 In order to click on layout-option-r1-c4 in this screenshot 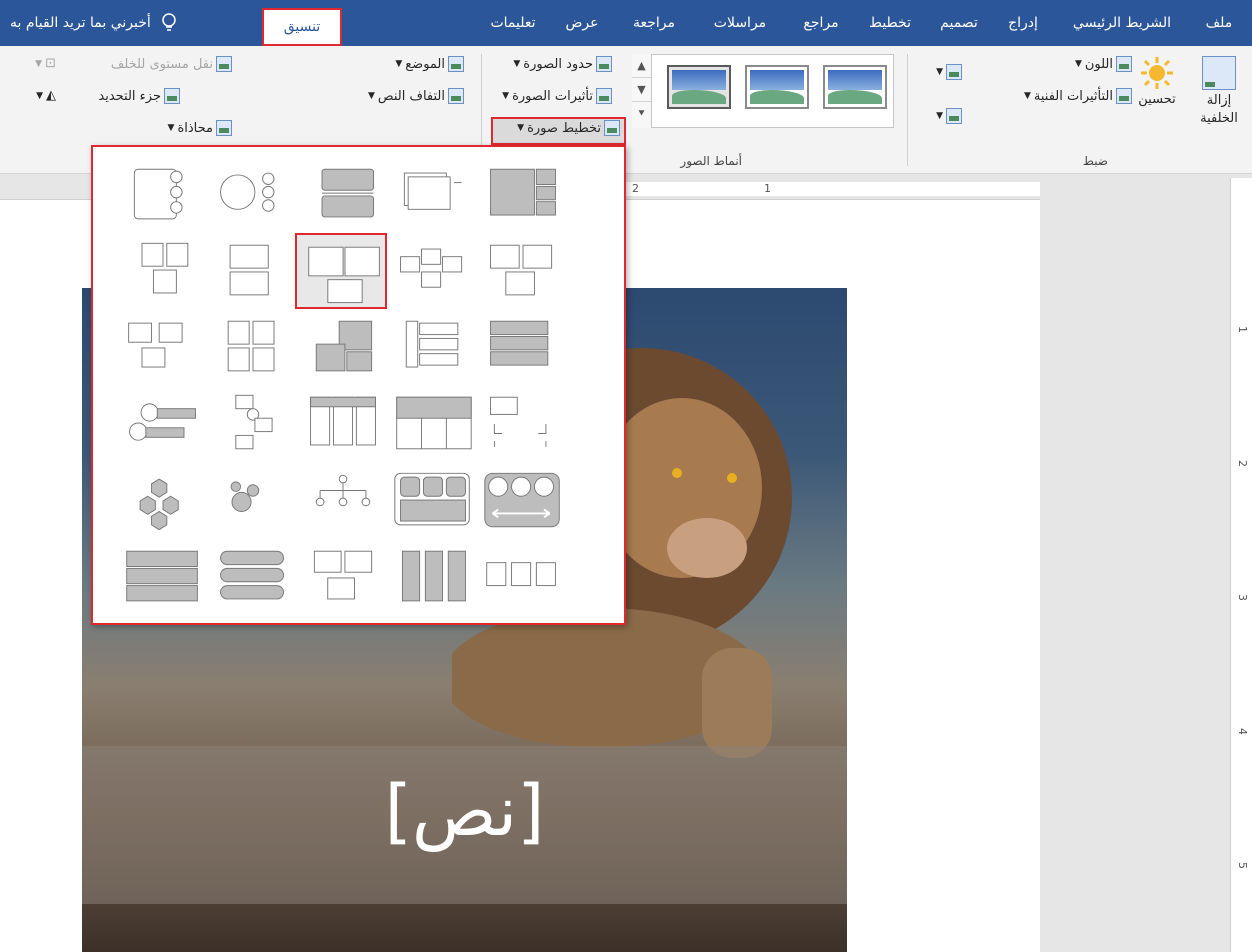, I will do `click(251, 195)`.